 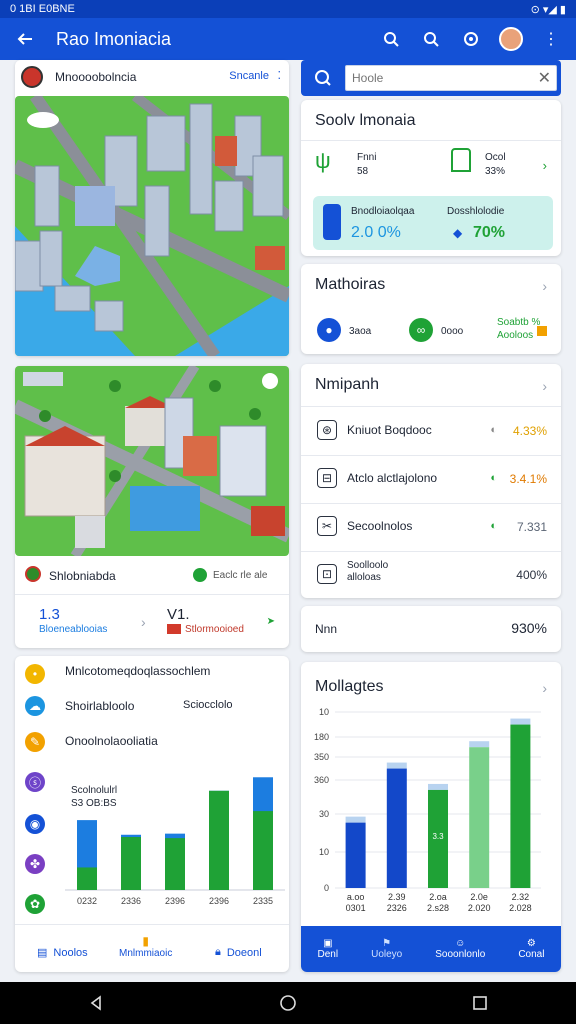 I want to click on scale-icon: ⊟, so click(x=327, y=478).